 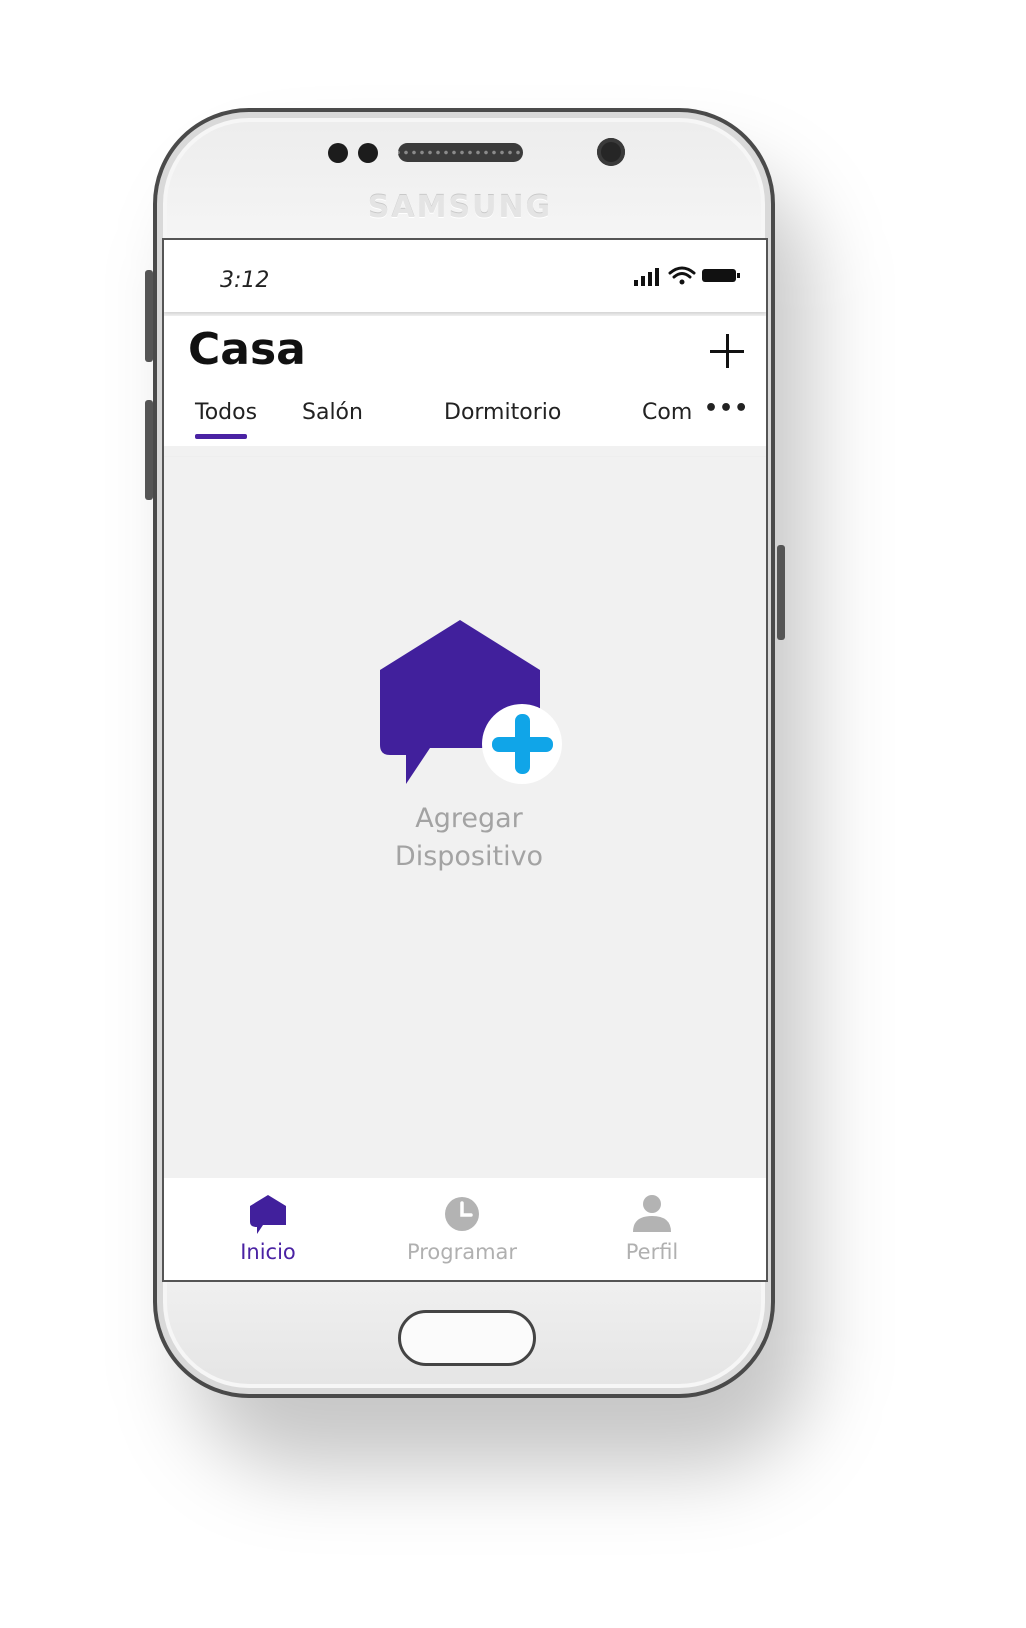 What do you see at coordinates (338, 153) in the screenshot?
I see `proximity-sensor` at bounding box center [338, 153].